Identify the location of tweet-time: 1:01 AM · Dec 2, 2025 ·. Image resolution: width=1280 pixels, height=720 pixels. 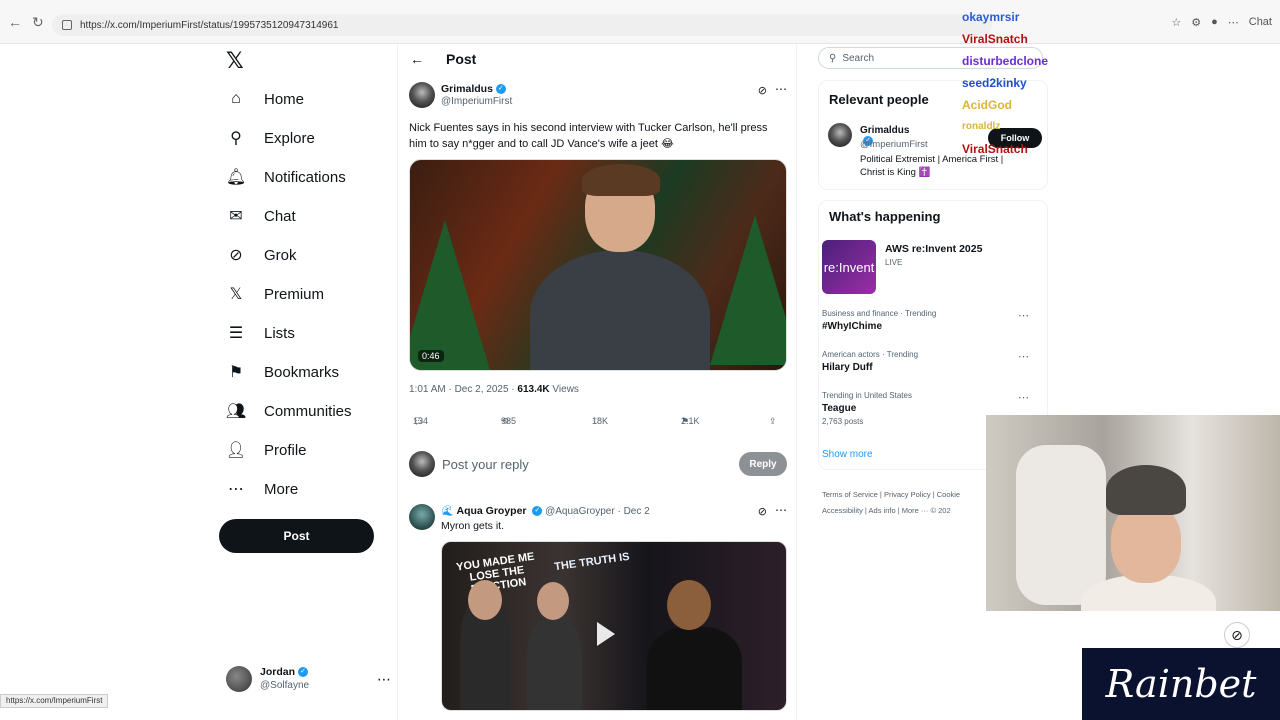
(463, 389).